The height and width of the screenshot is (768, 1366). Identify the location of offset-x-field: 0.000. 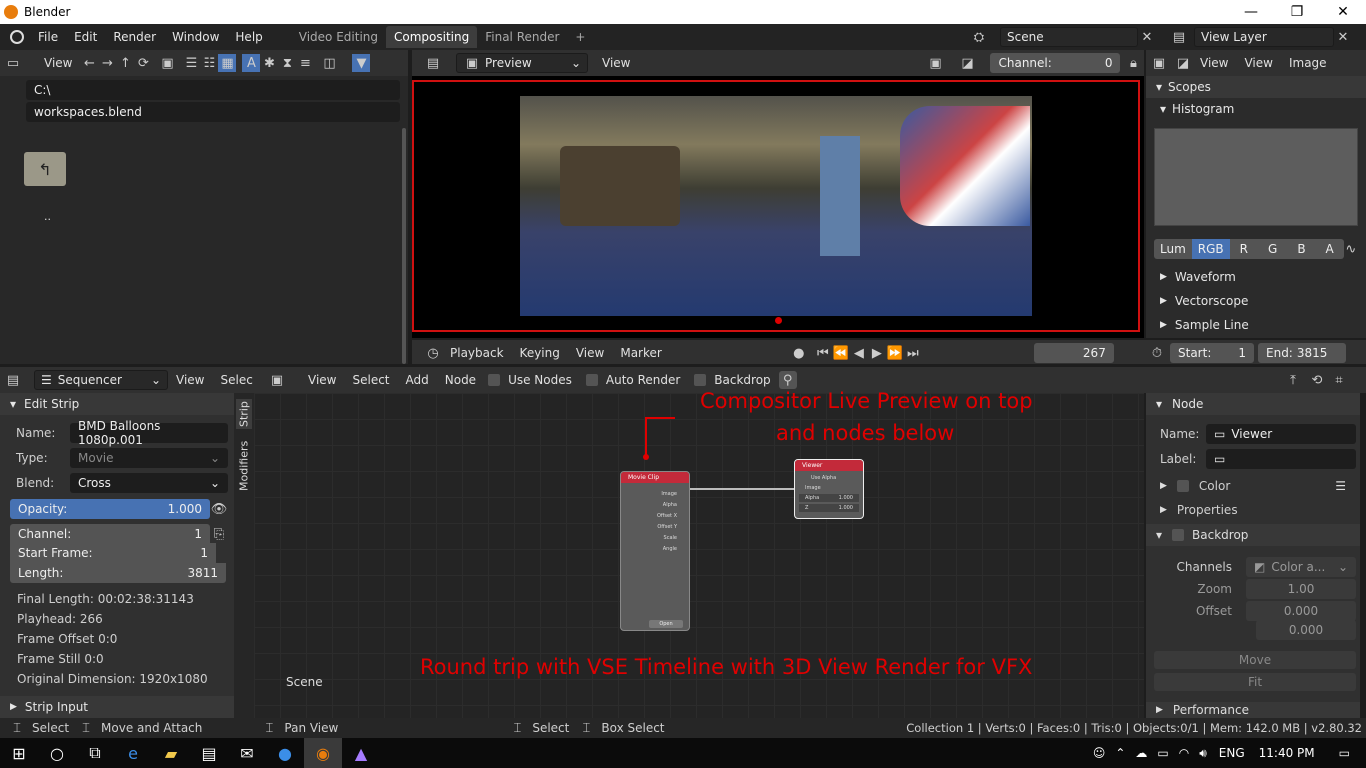
(1301, 611).